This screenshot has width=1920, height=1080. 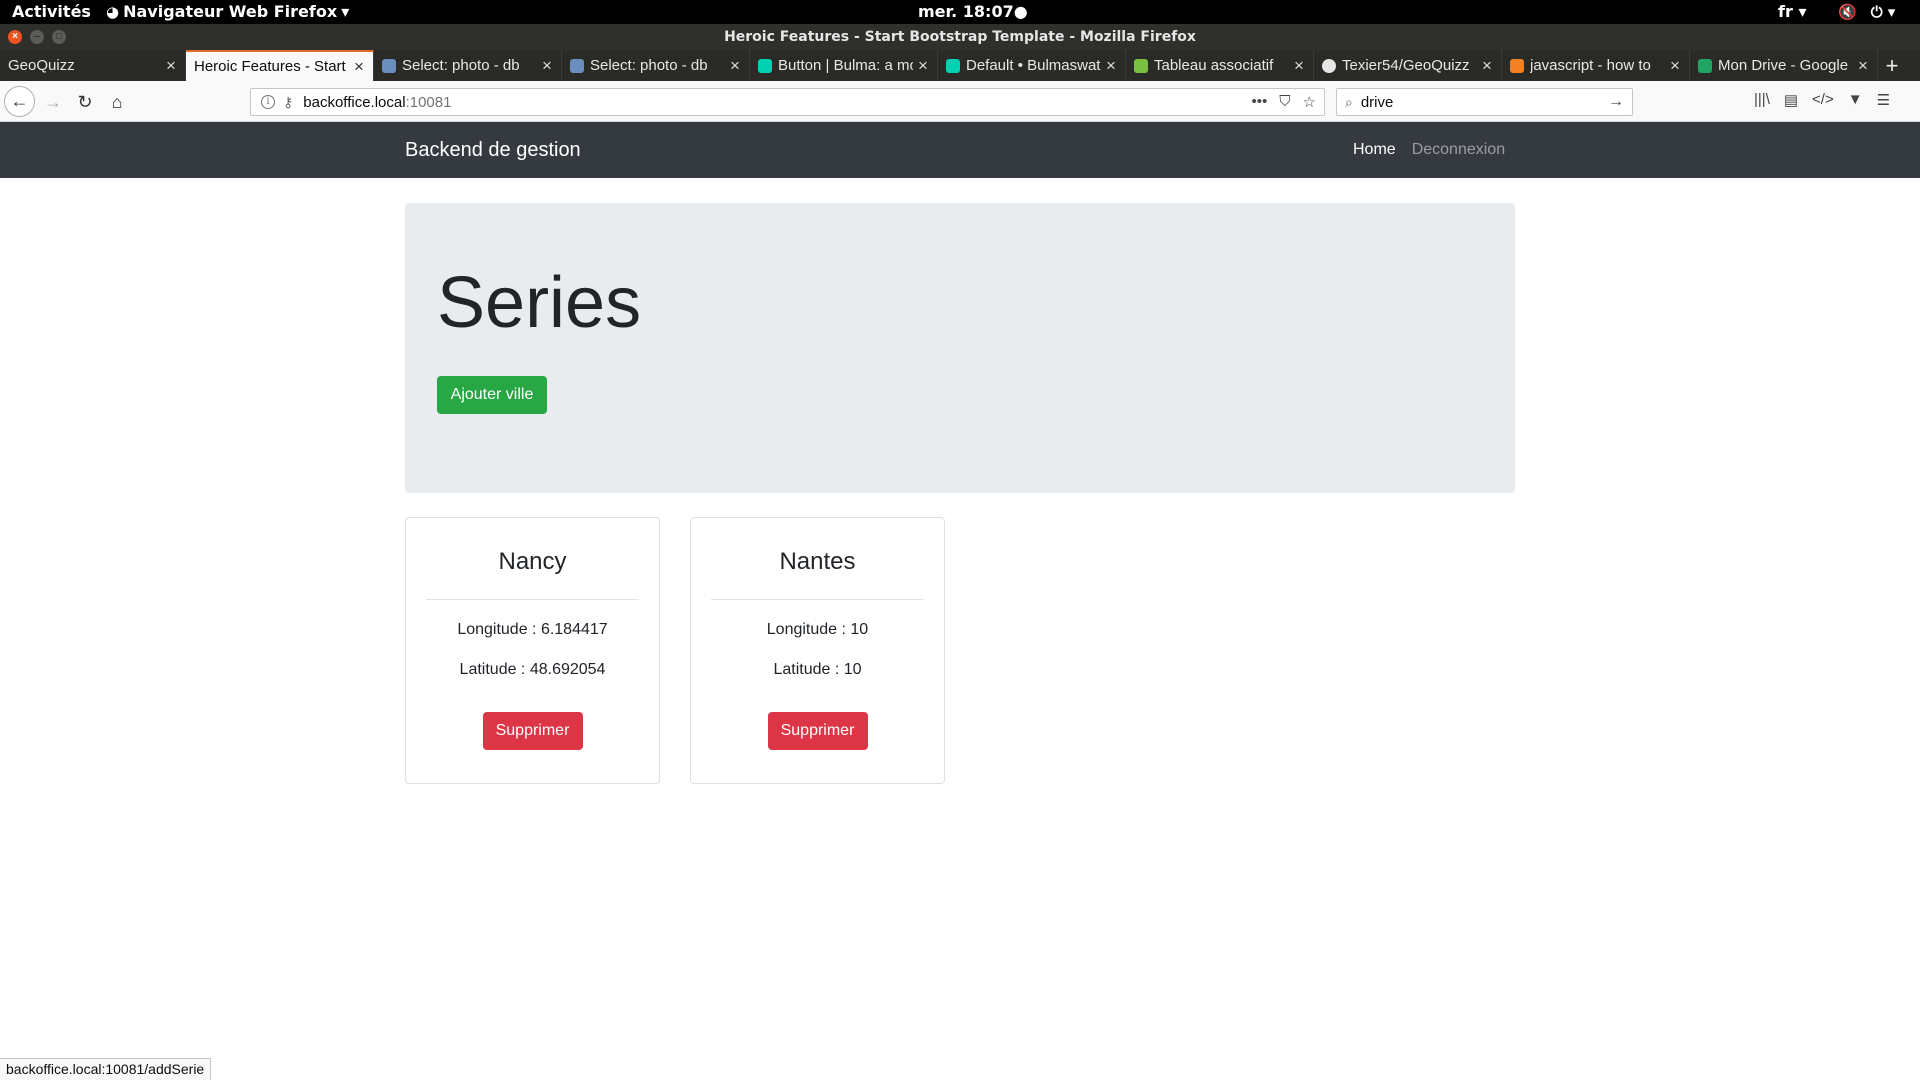 I want to click on url-port: :10081, so click(x=428, y=102).